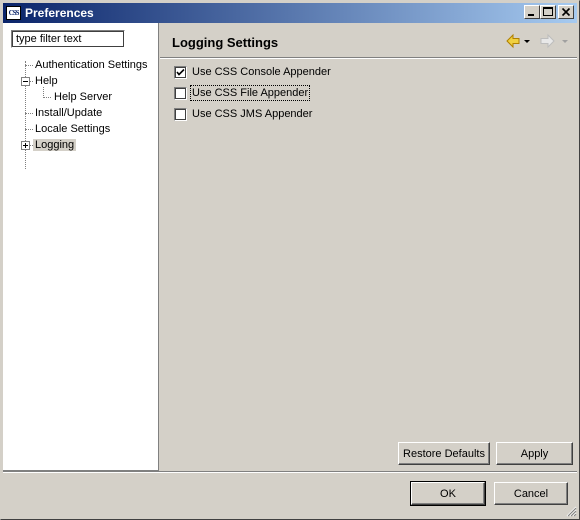  Describe the element at coordinates (531, 493) in the screenshot. I see `cancel-button: Cancel` at that location.